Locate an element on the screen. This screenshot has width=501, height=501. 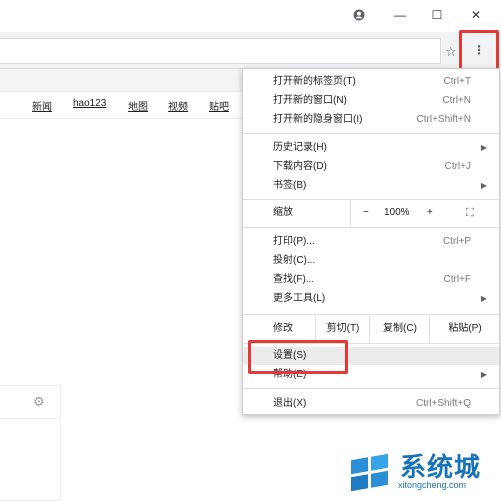
menu-item-shortcut: Ctrl+J is located at coordinates (457, 166).